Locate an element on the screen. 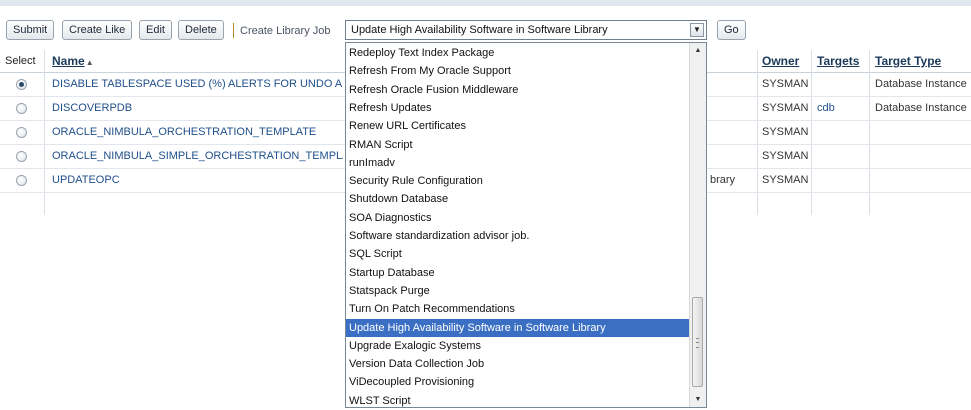 The width and height of the screenshot is (971, 410). name-column-header: Name▲ is located at coordinates (73, 61).